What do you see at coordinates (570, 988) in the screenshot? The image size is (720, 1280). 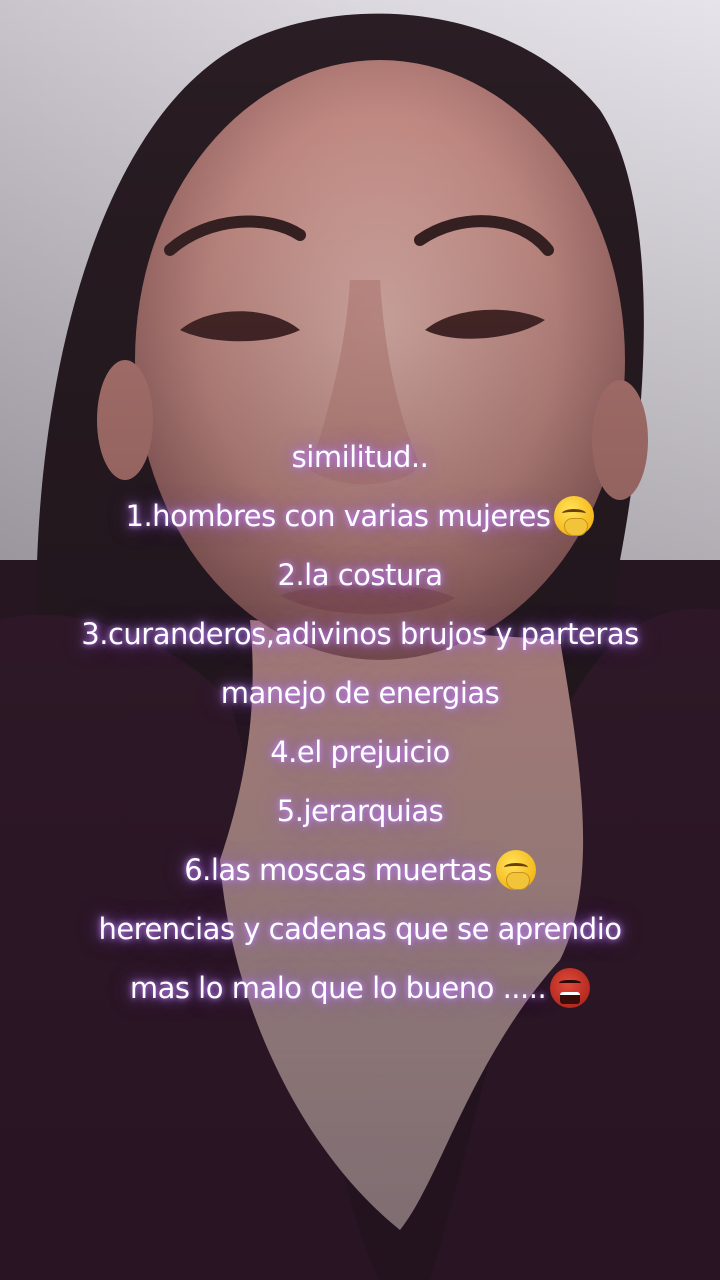 I see `ogre-icon` at bounding box center [570, 988].